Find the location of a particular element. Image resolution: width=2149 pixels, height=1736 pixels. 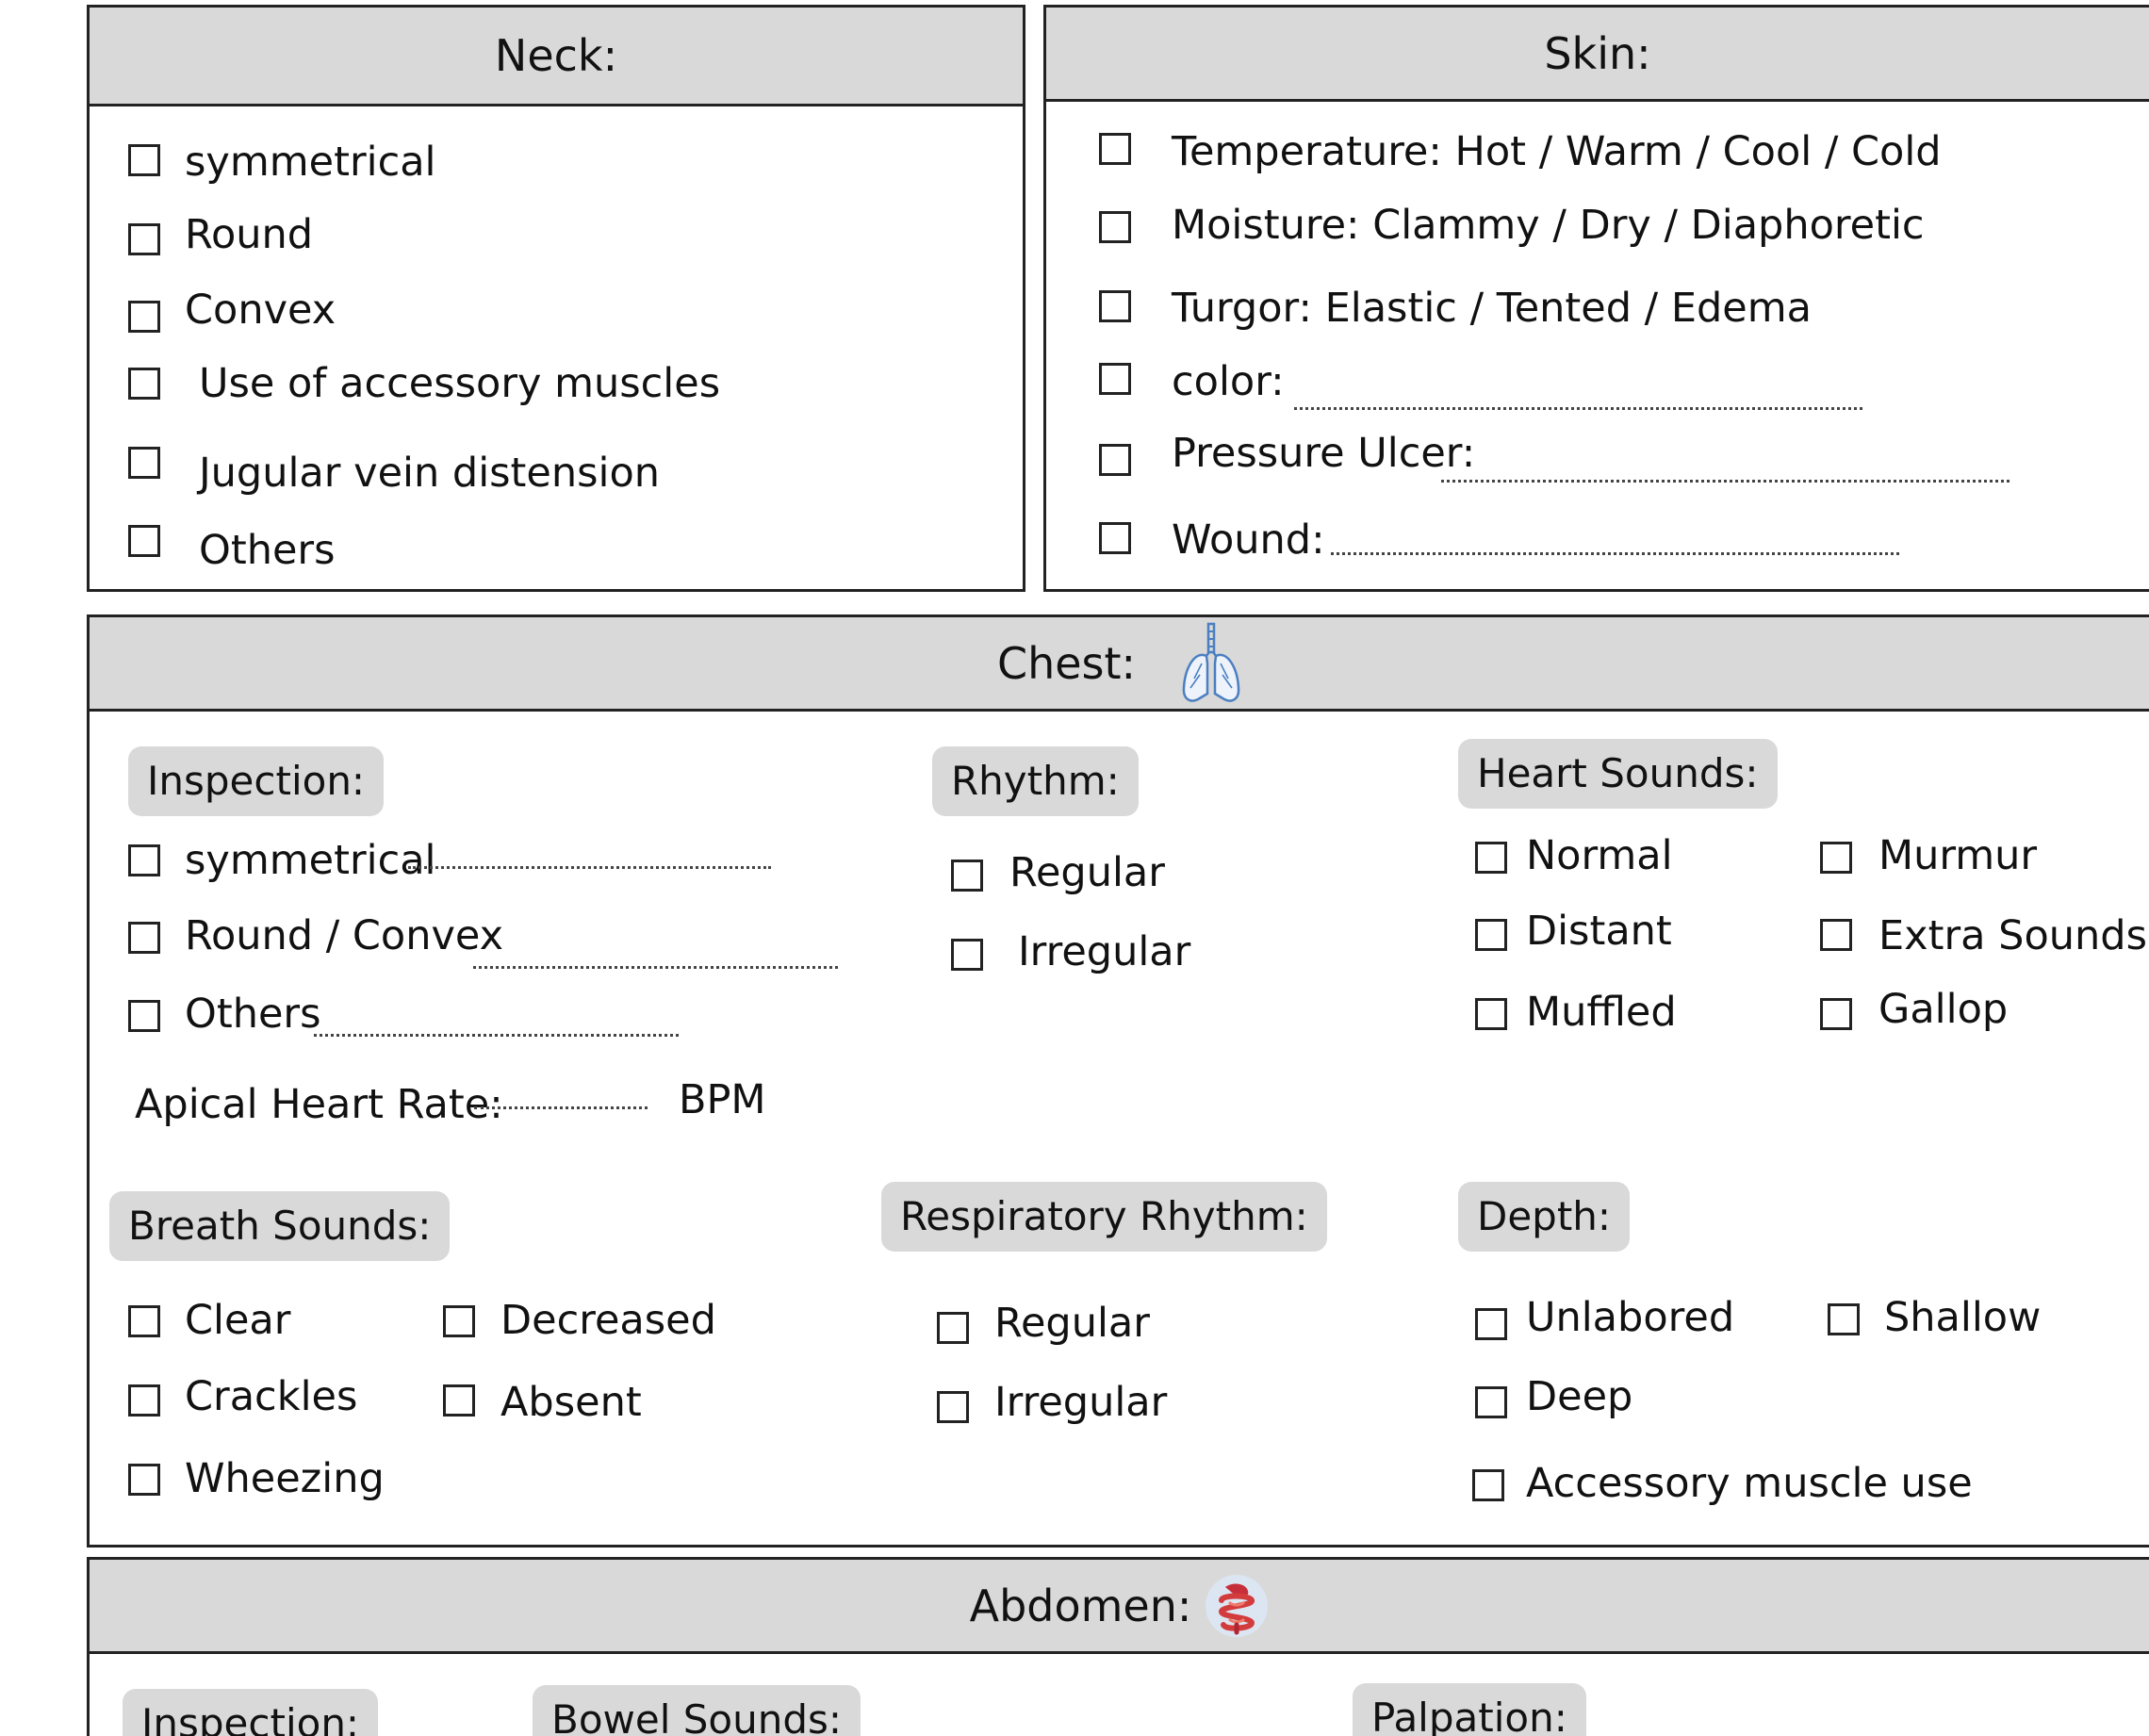

abdomen-header: Abdomen: is located at coordinates (1119, 1607).